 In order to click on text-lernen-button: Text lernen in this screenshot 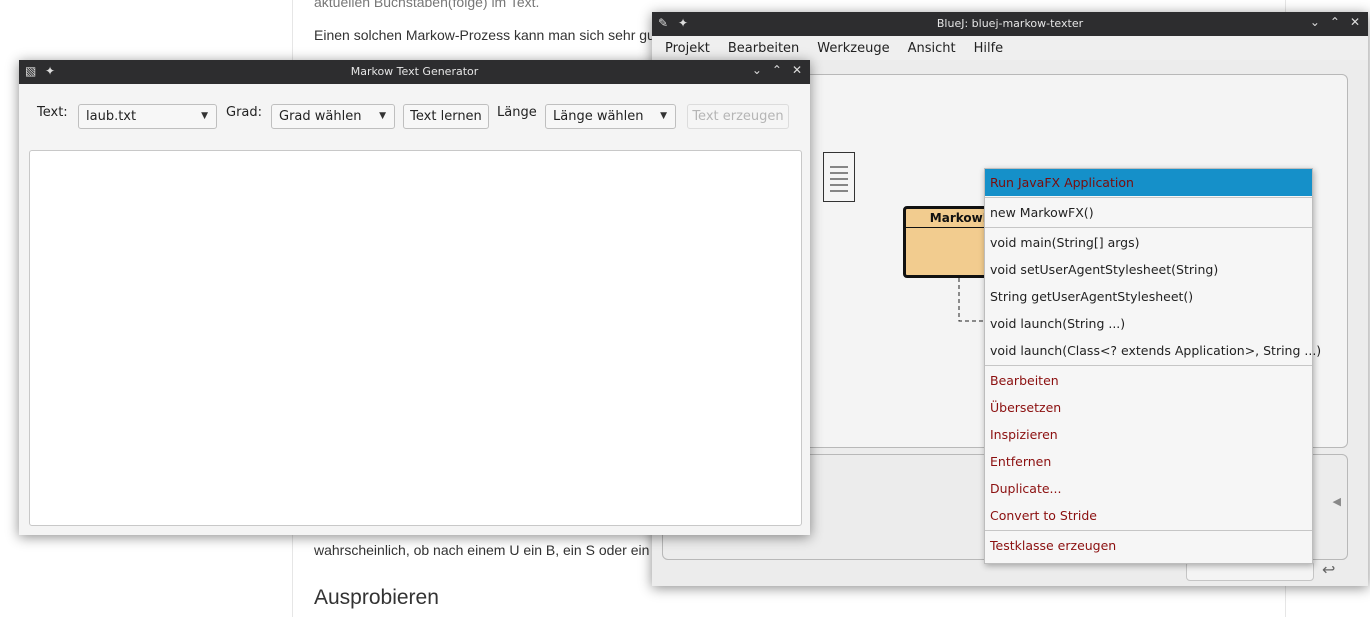, I will do `click(446, 116)`.